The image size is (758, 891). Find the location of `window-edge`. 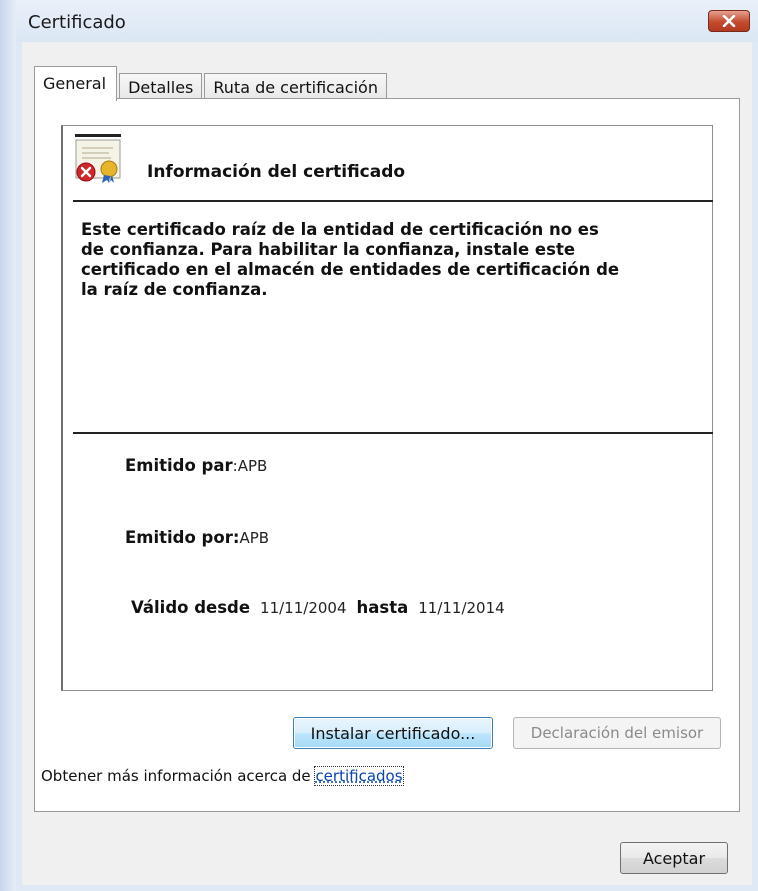

window-edge is located at coordinates (8, 445).